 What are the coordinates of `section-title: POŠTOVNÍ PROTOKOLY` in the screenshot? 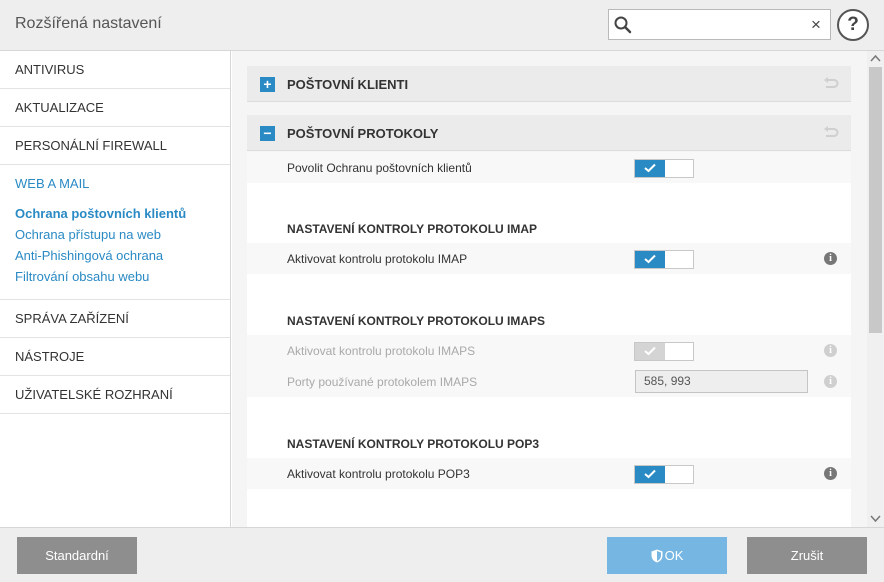 It's located at (363, 133).